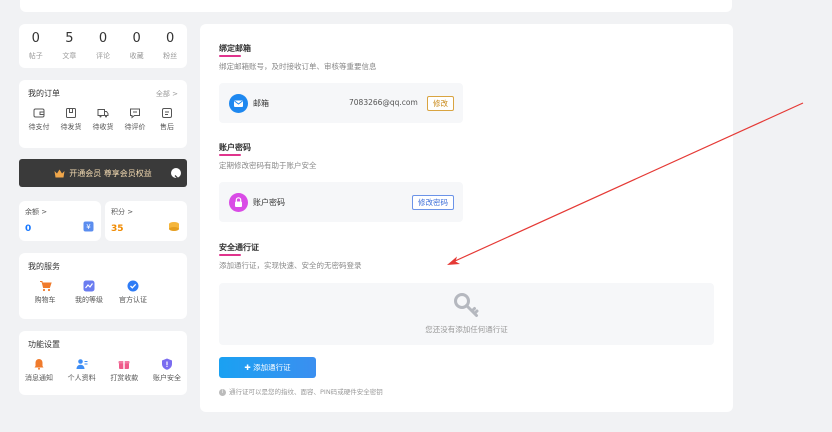 The height and width of the screenshot is (432, 832). What do you see at coordinates (167, 113) in the screenshot?
I see `aftersale-icon` at bounding box center [167, 113].